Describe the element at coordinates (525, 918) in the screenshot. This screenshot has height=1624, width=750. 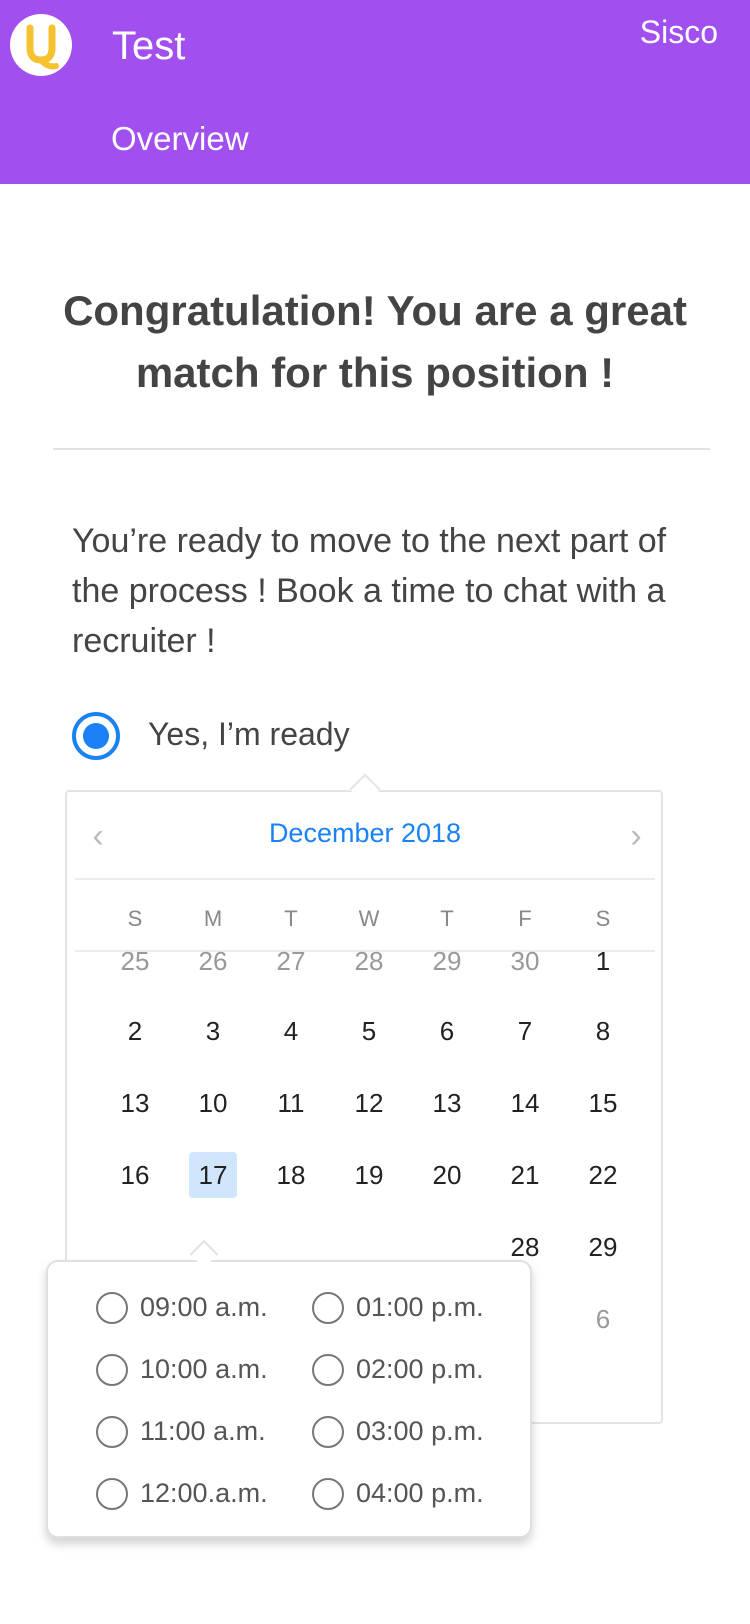
I see `weekday-label: F` at that location.